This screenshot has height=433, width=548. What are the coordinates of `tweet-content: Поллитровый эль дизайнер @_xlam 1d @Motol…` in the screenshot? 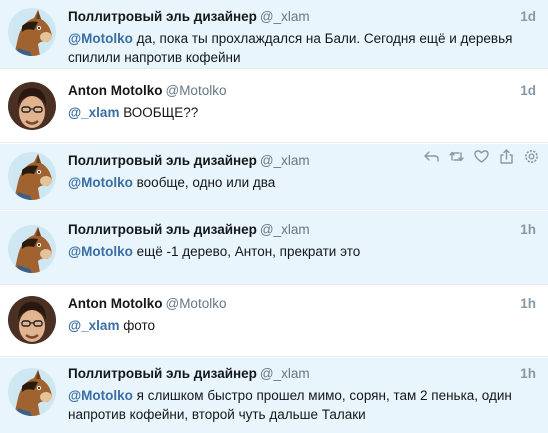 It's located at (302, 37).